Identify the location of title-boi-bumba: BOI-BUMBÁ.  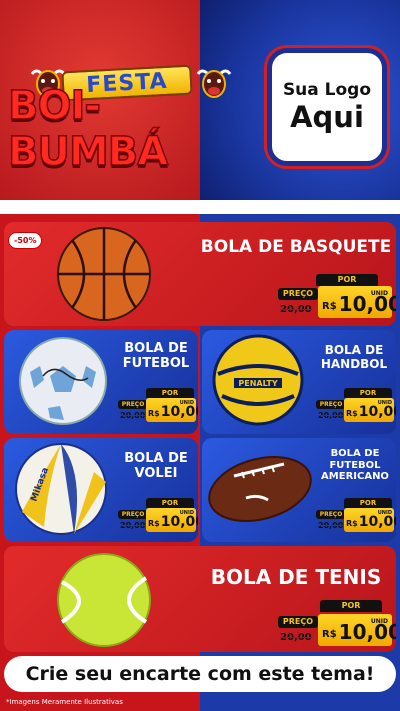
(129, 129).